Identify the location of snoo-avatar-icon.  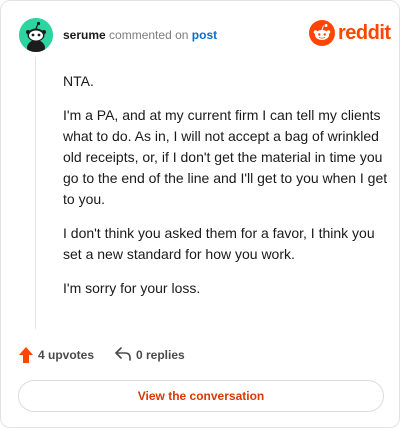
(36, 35).